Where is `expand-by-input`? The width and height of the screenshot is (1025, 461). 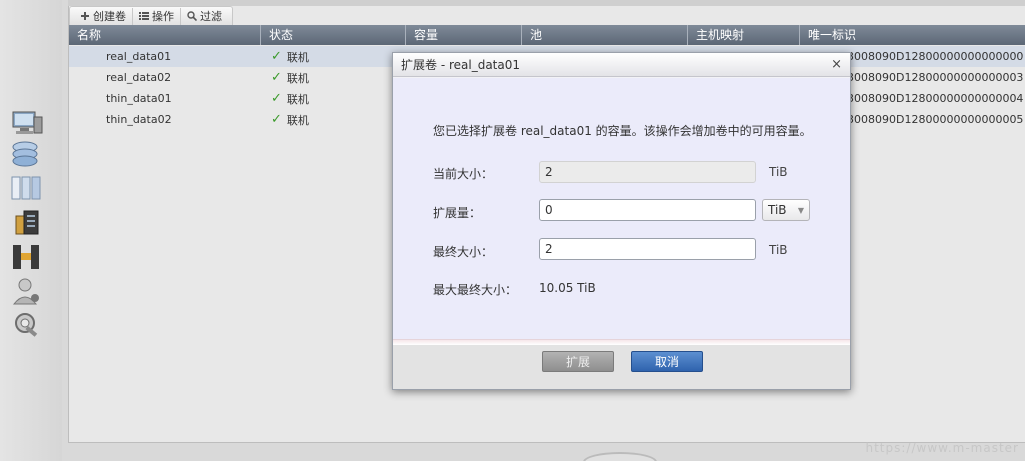 expand-by-input is located at coordinates (647, 210).